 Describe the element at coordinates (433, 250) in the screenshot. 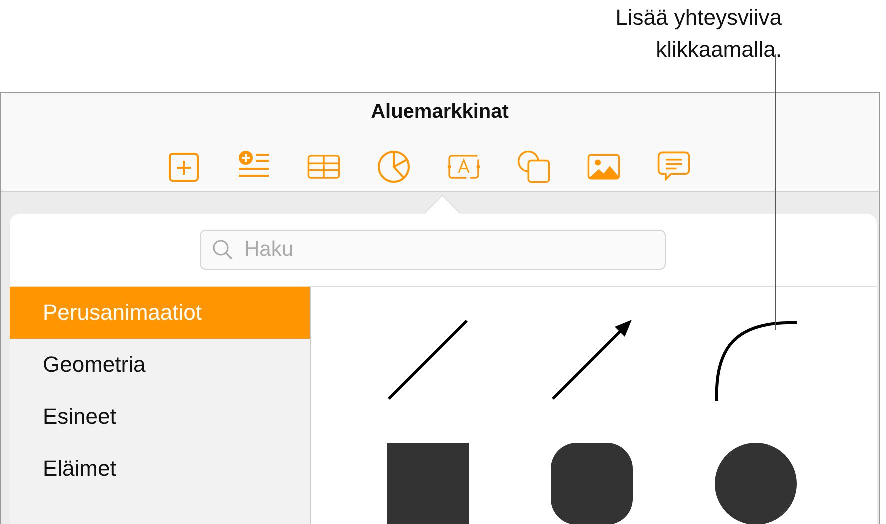

I see `search-field: Haku` at that location.